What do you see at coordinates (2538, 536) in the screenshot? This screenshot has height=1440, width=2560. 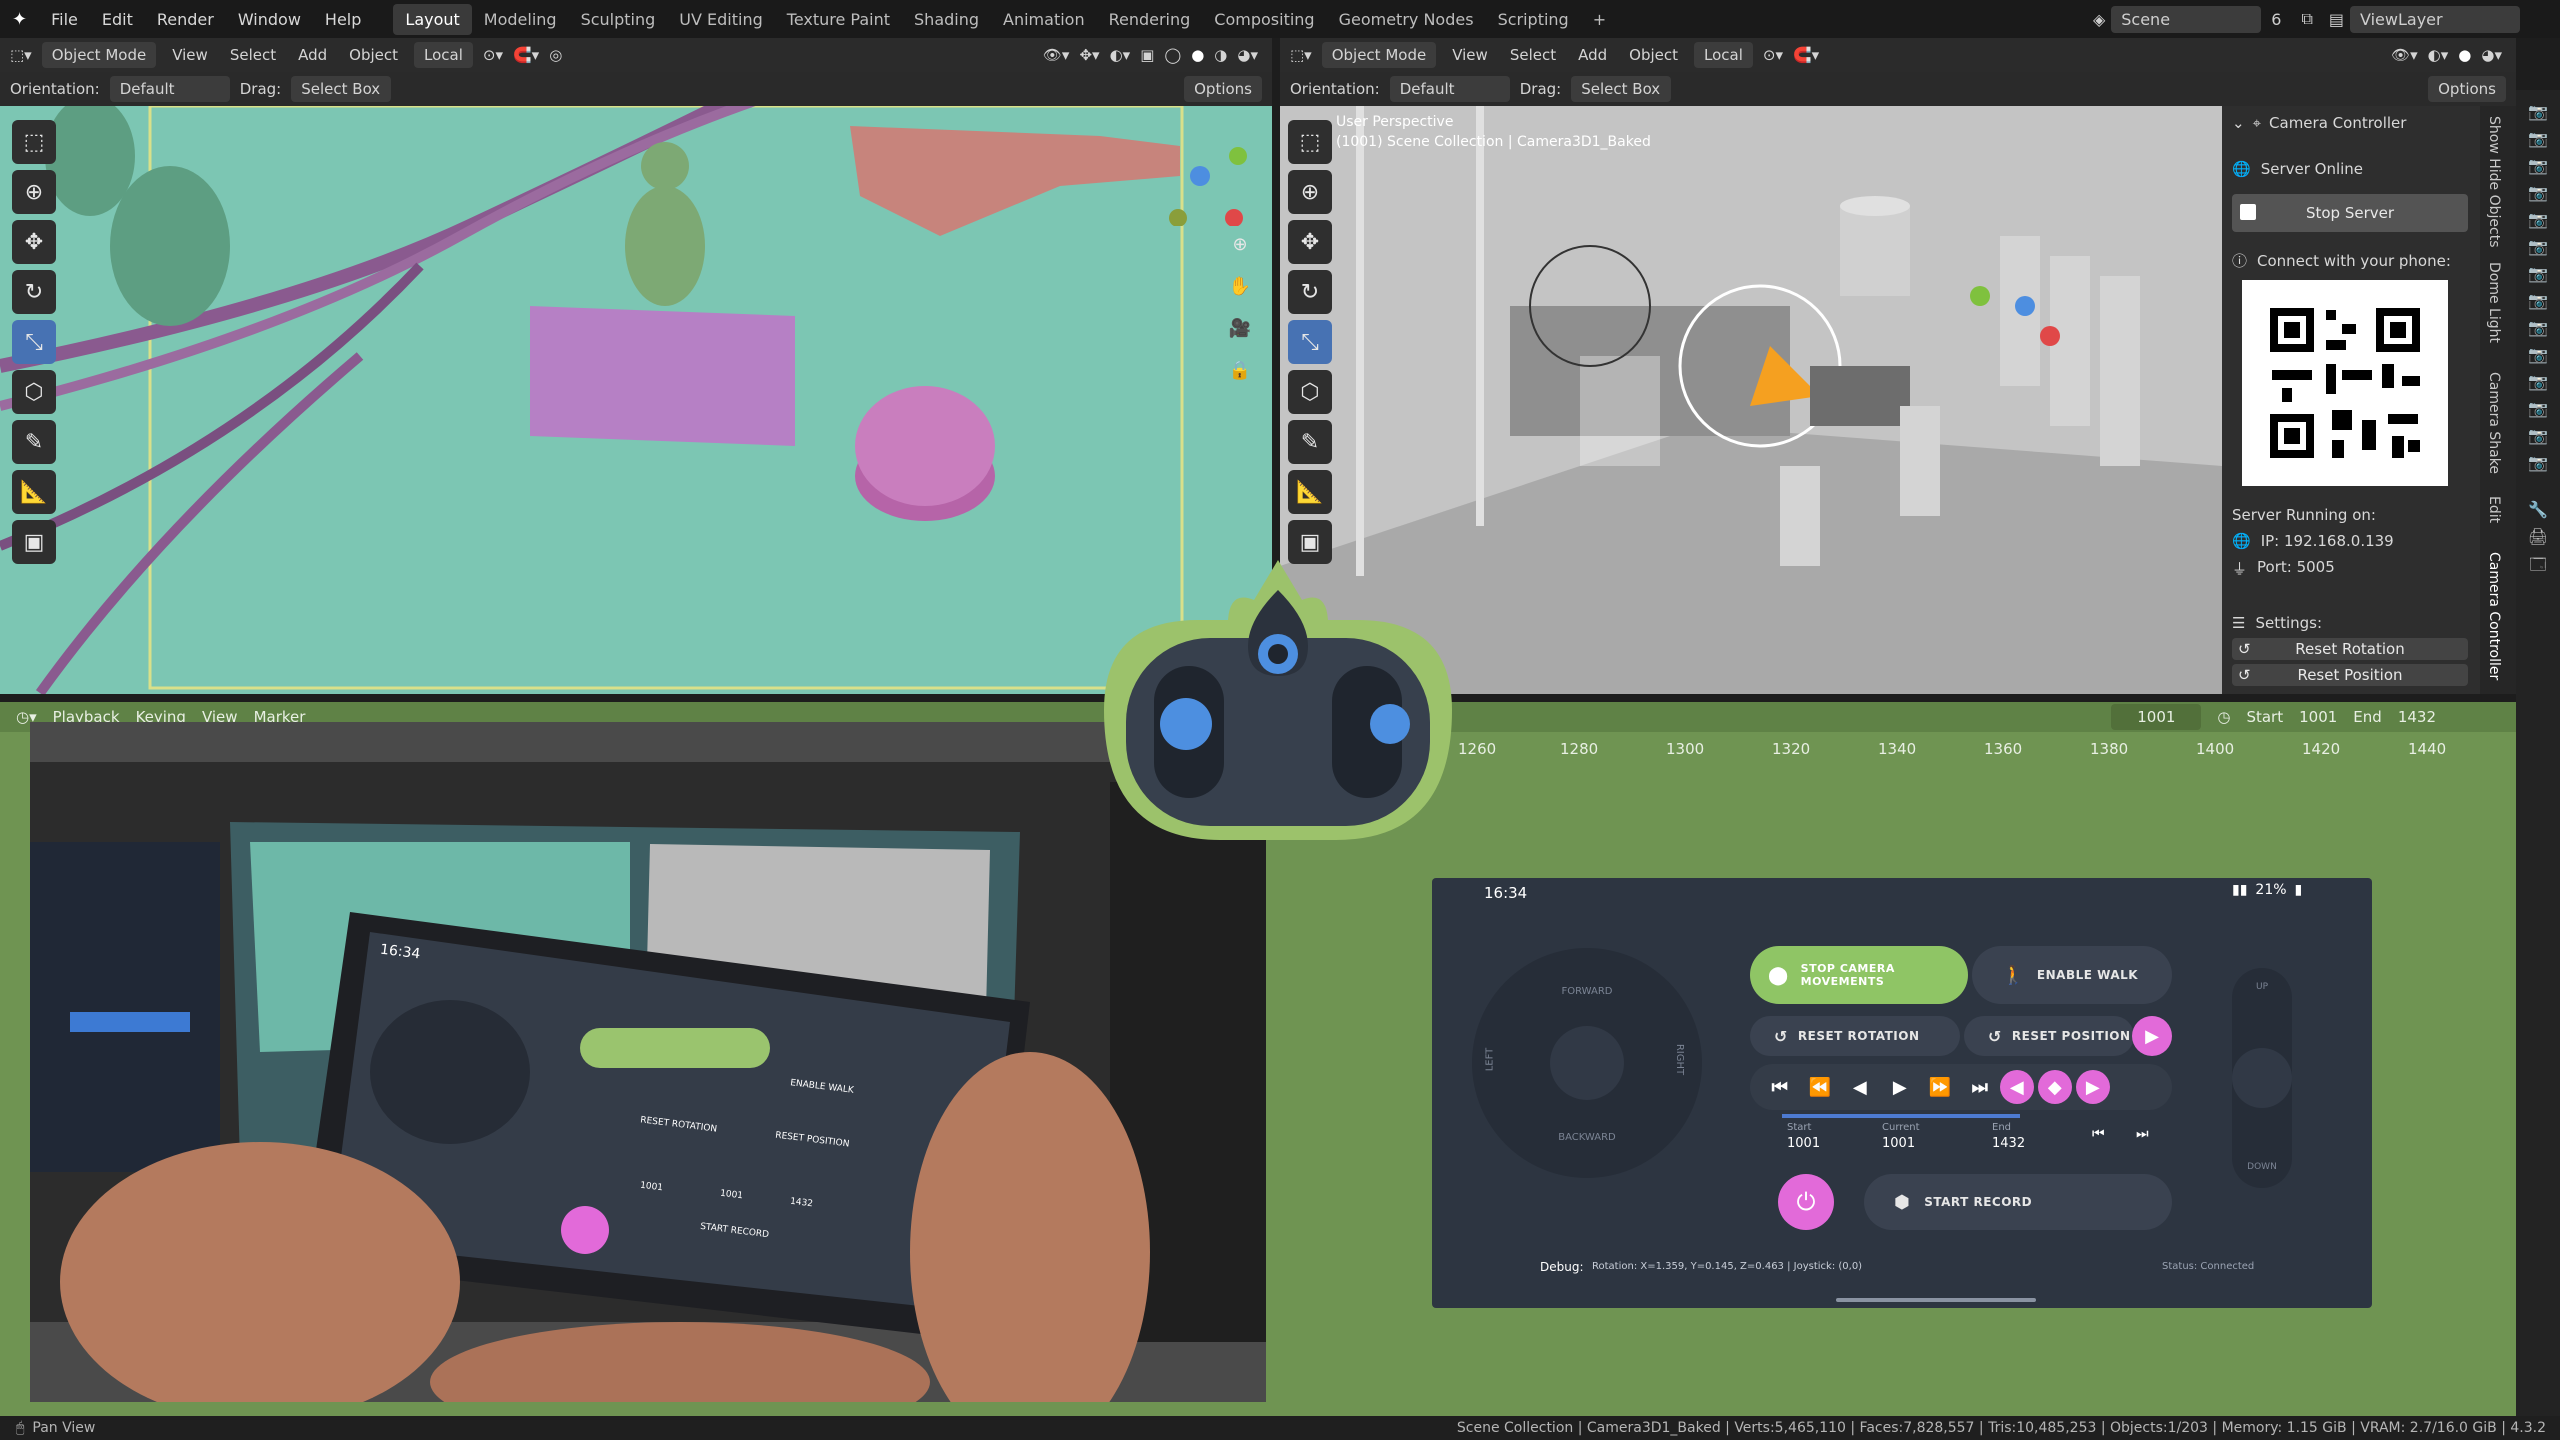 I see `render-icon: 🖨` at bounding box center [2538, 536].